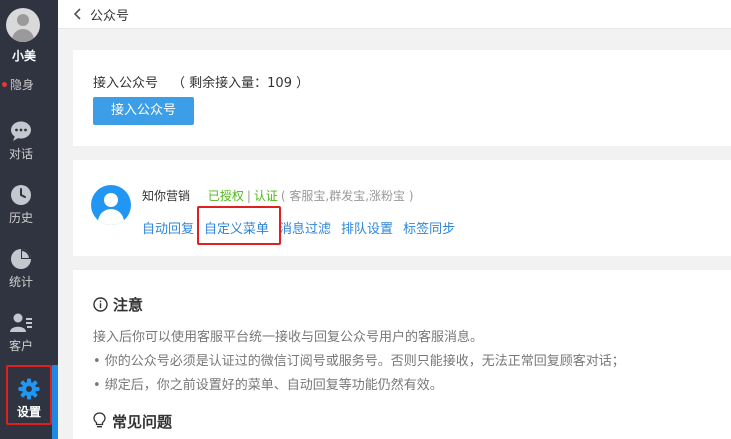 This screenshot has height=439, width=731. What do you see at coordinates (225, 196) in the screenshot?
I see `authorized-badge: 已授权` at bounding box center [225, 196].